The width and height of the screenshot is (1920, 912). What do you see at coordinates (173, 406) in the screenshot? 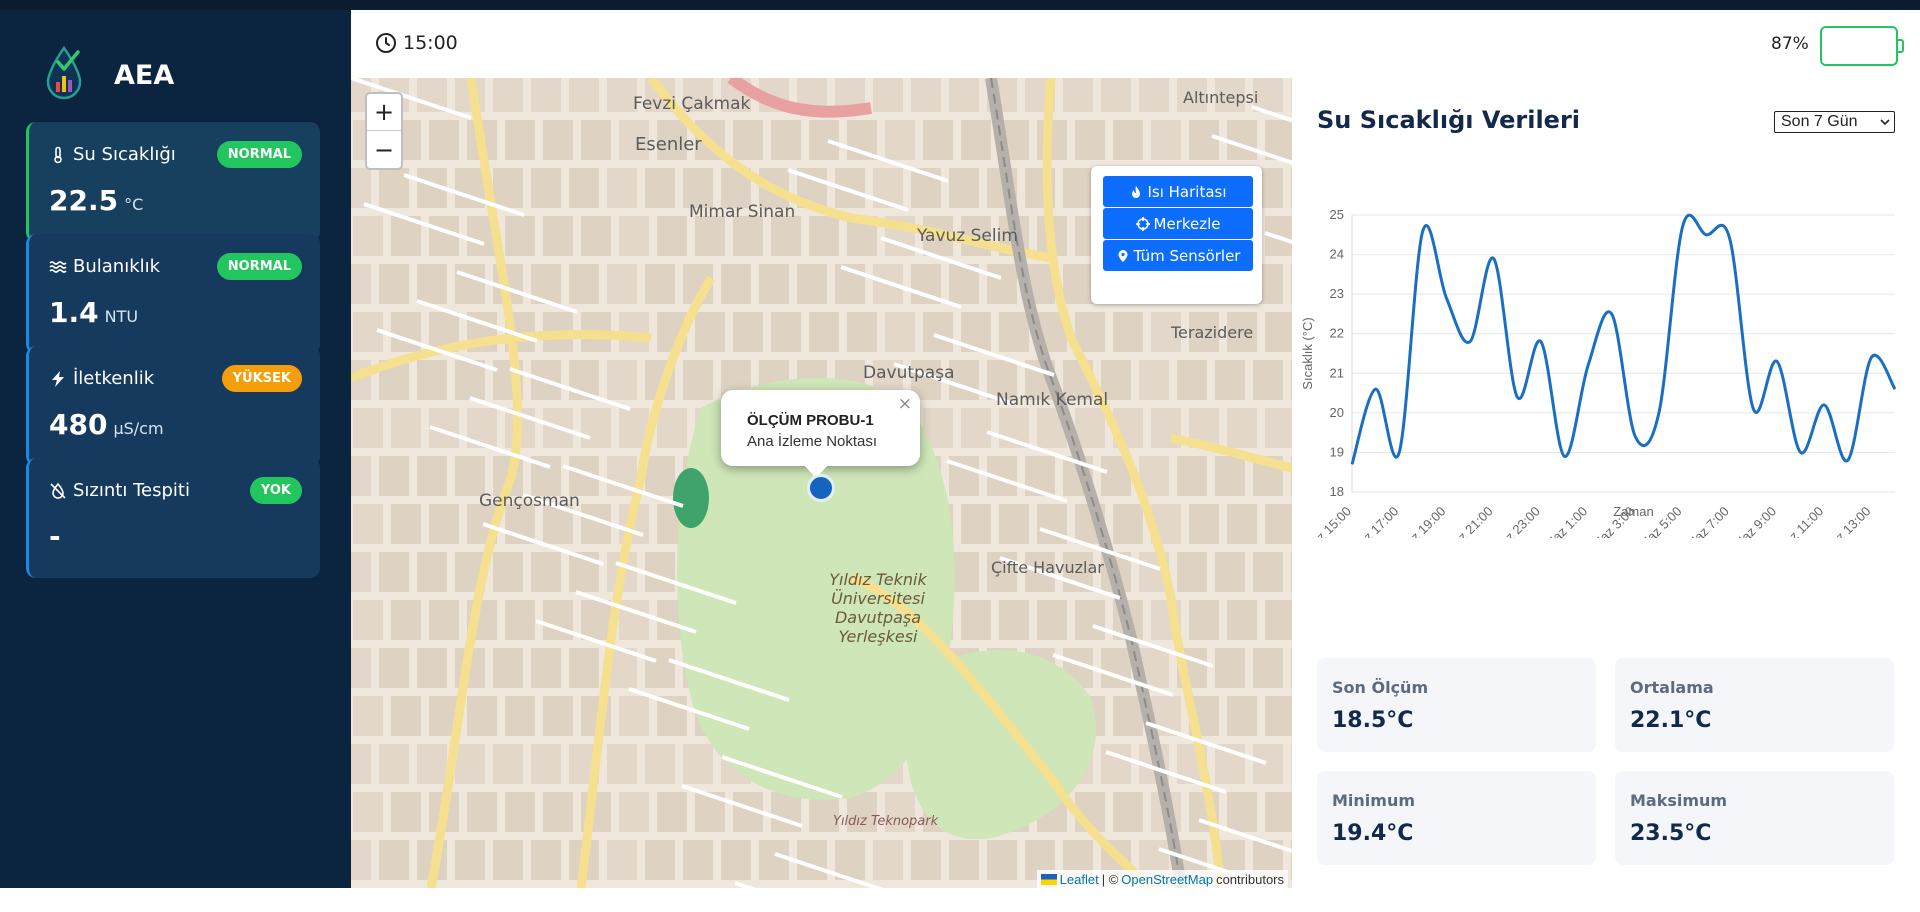
I see `card-conductivity: İletkenlik YÜKSEK 480 µS/cm` at bounding box center [173, 406].